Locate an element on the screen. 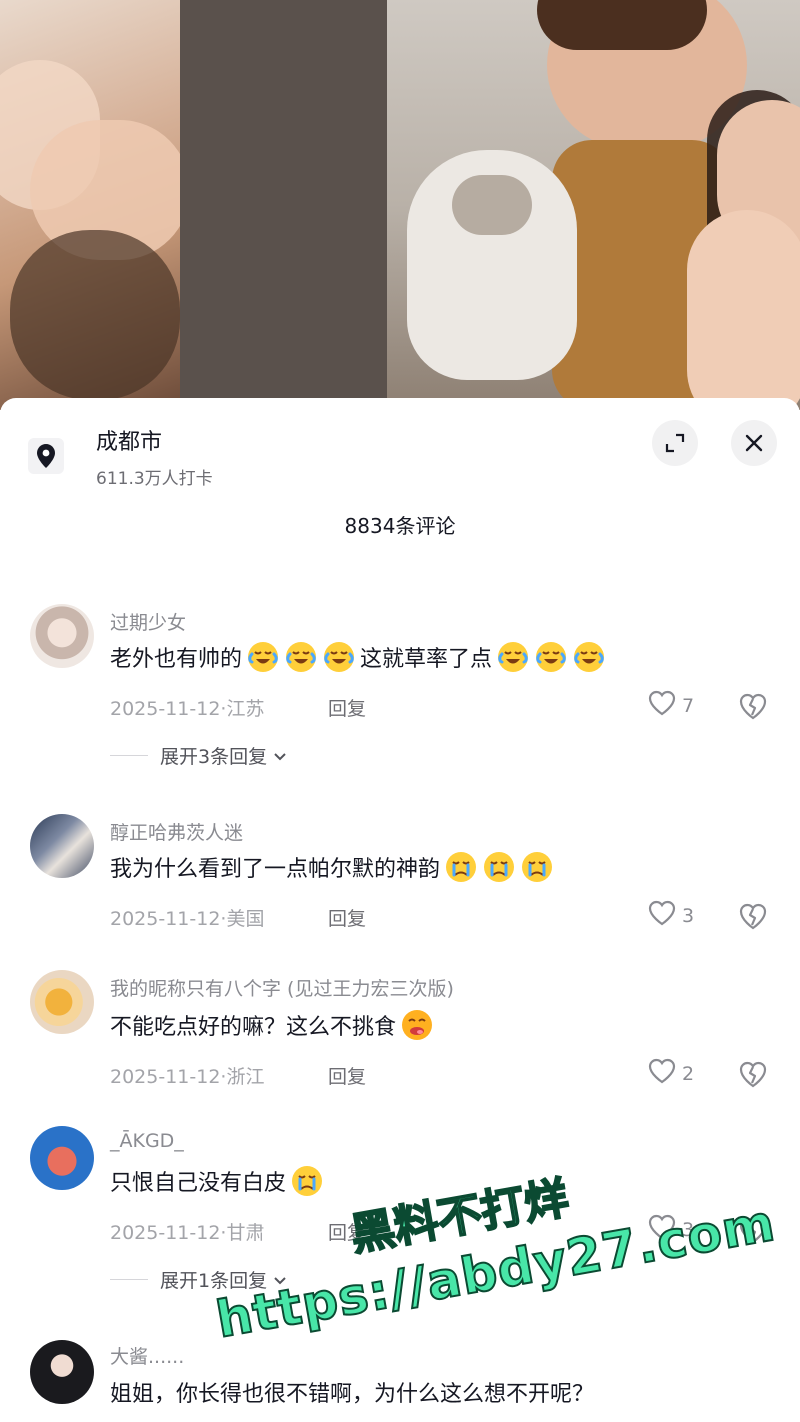 Image resolution: width=800 pixels, height=1422 pixels. location-title: 成都市 is located at coordinates (129, 442).